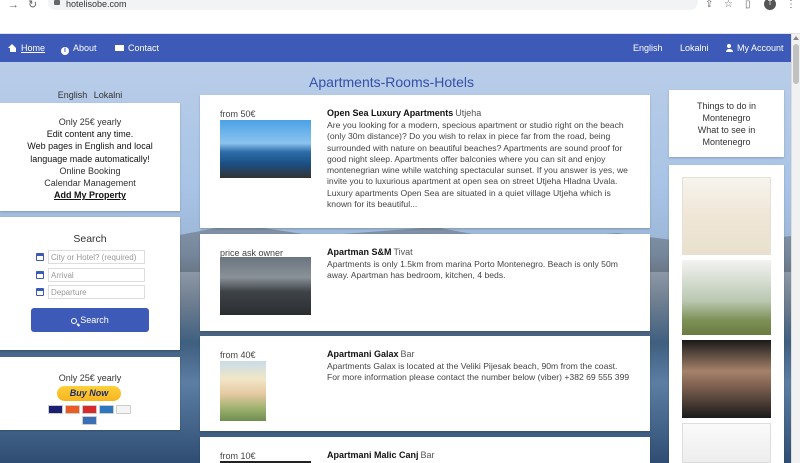 The width and height of the screenshot is (800, 463). I want to click on nav-home-label: Home, so click(33, 48).